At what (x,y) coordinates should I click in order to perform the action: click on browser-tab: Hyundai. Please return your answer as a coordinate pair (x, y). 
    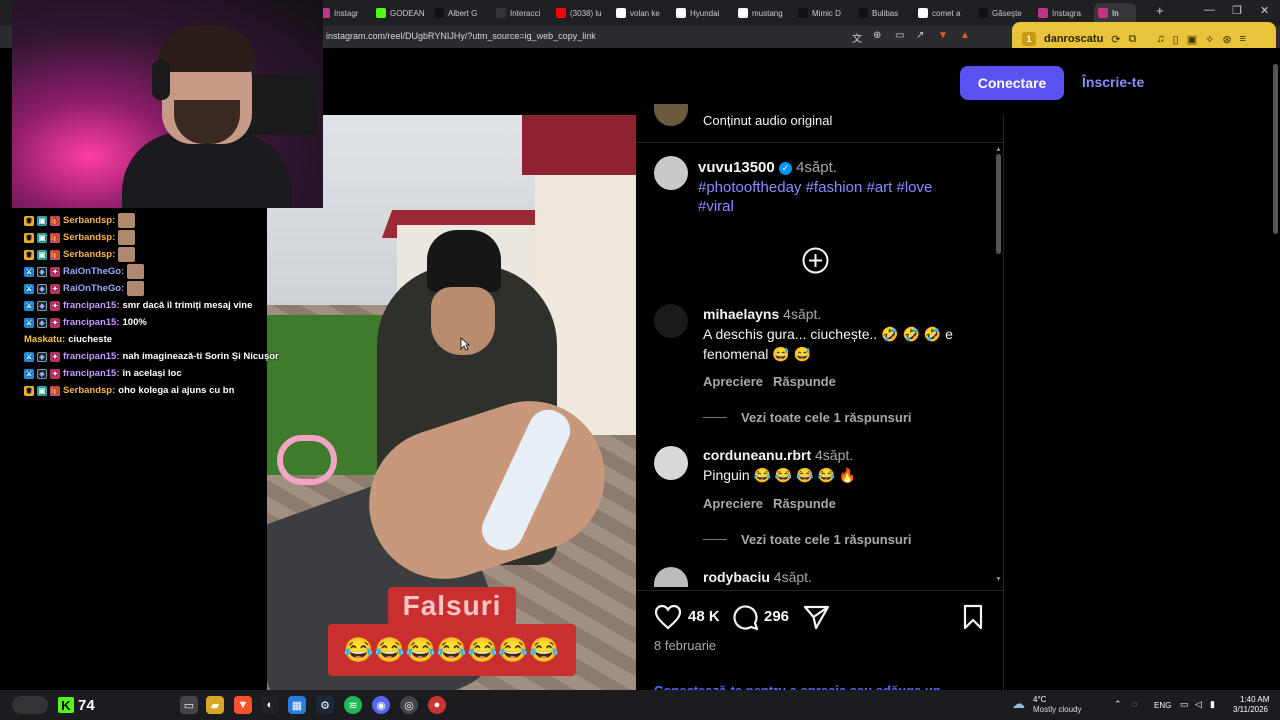
    Looking at the image, I should click on (701, 13).